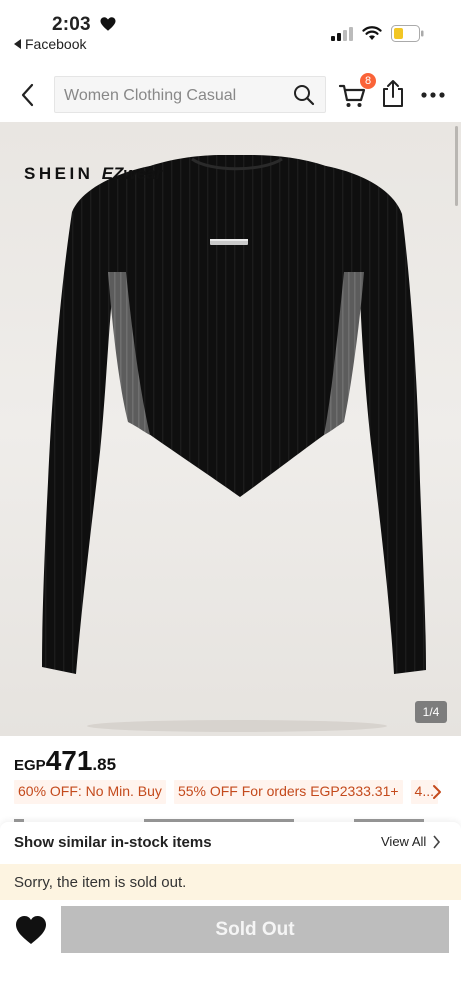 The height and width of the screenshot is (1000, 461). Describe the element at coordinates (368, 81) in the screenshot. I see `cart-count-badge: 8` at that location.